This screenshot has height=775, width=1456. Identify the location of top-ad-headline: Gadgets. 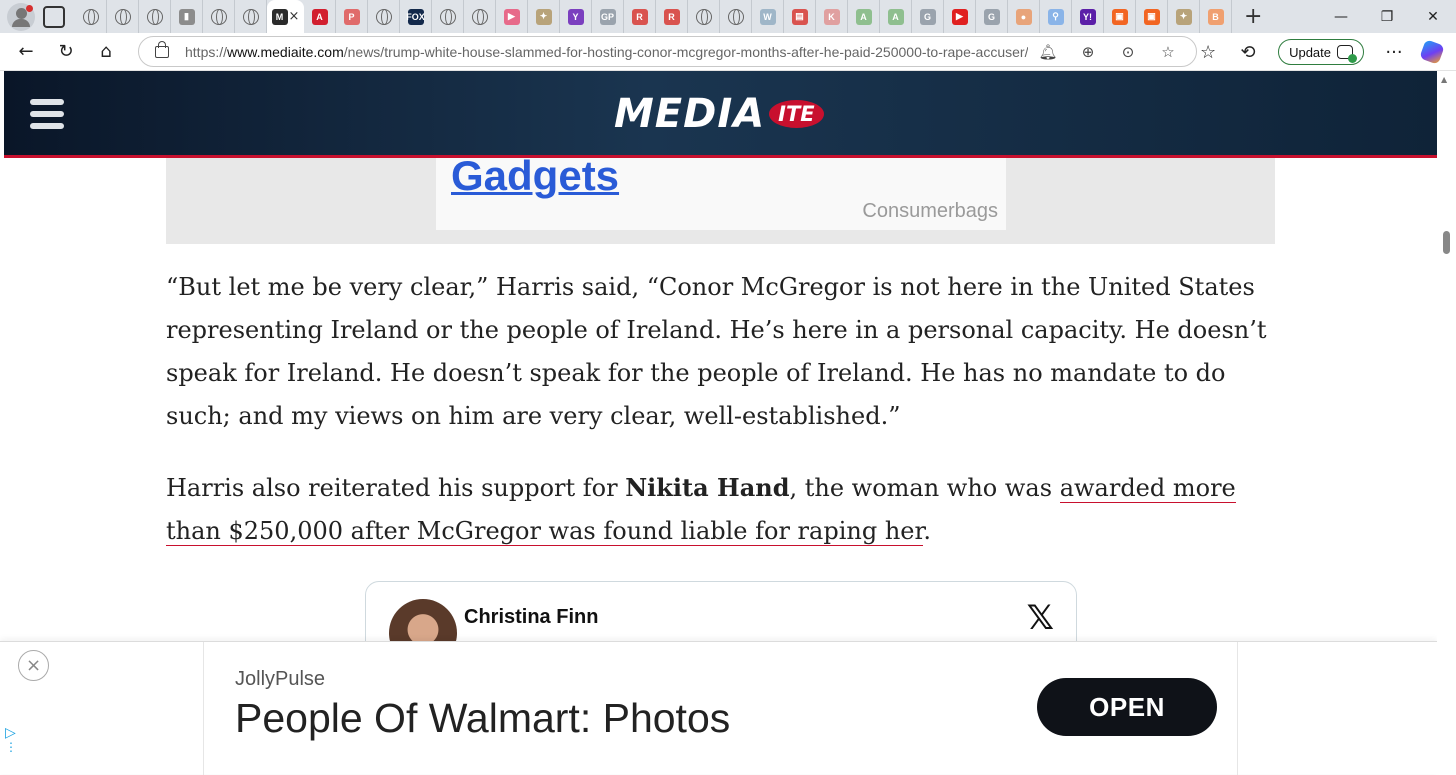
(535, 176).